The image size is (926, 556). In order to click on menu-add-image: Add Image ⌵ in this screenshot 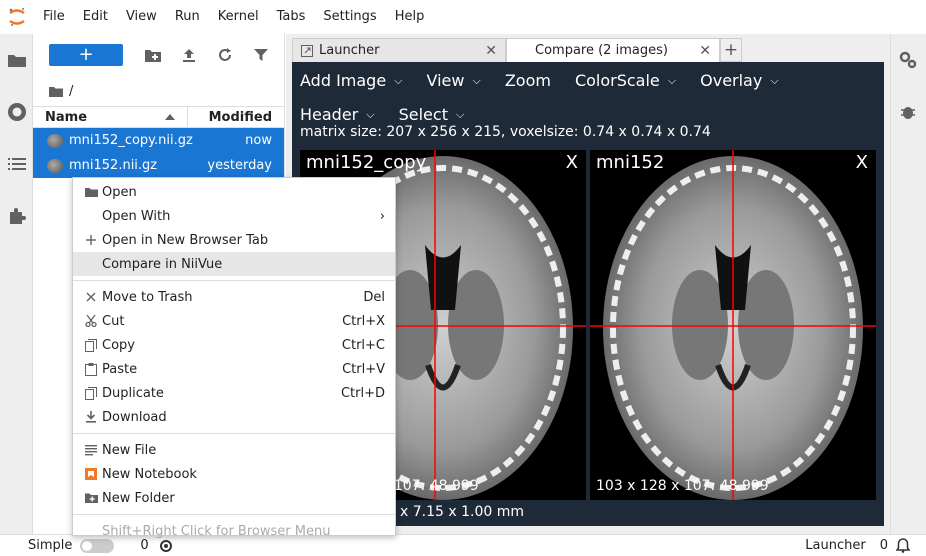, I will do `click(351, 81)`.